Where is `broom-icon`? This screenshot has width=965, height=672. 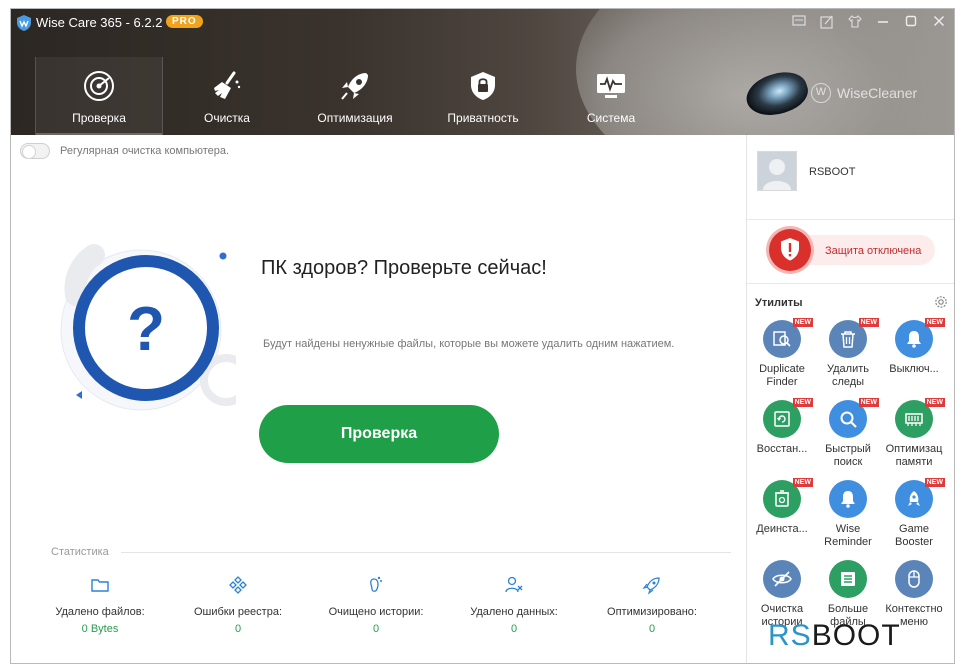 broom-icon is located at coordinates (227, 85).